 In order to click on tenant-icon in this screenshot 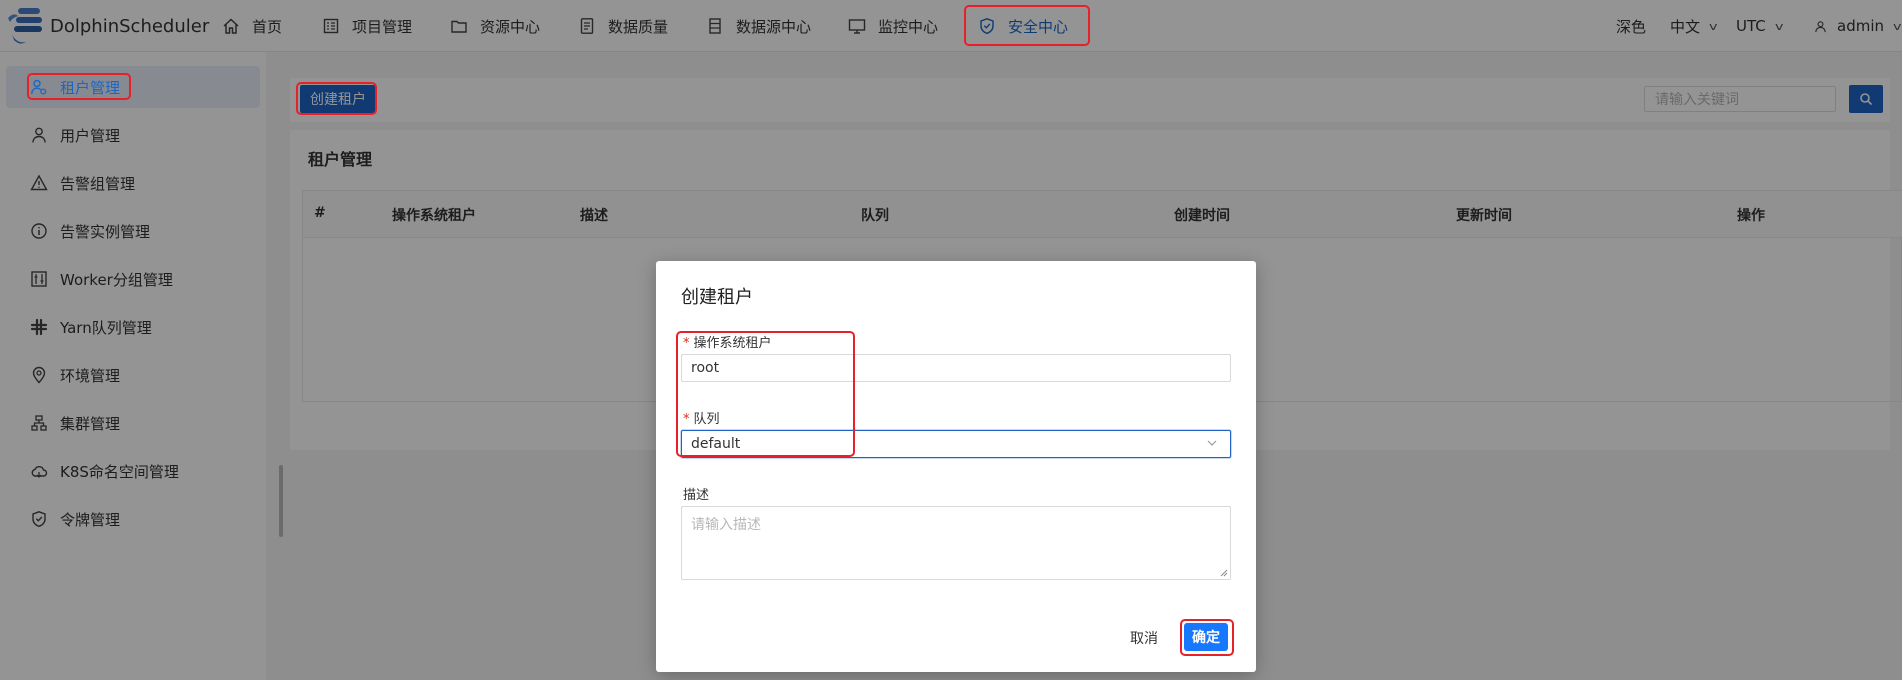, I will do `click(39, 87)`.